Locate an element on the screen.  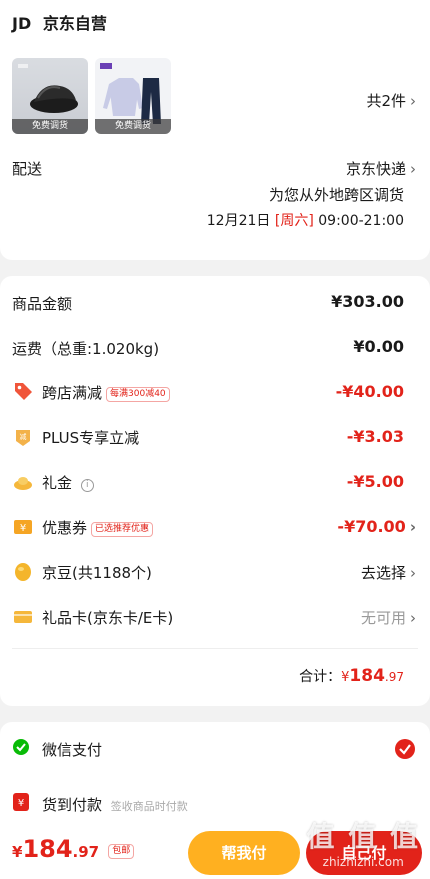
jd-bean-icon is located at coordinates (23, 572).